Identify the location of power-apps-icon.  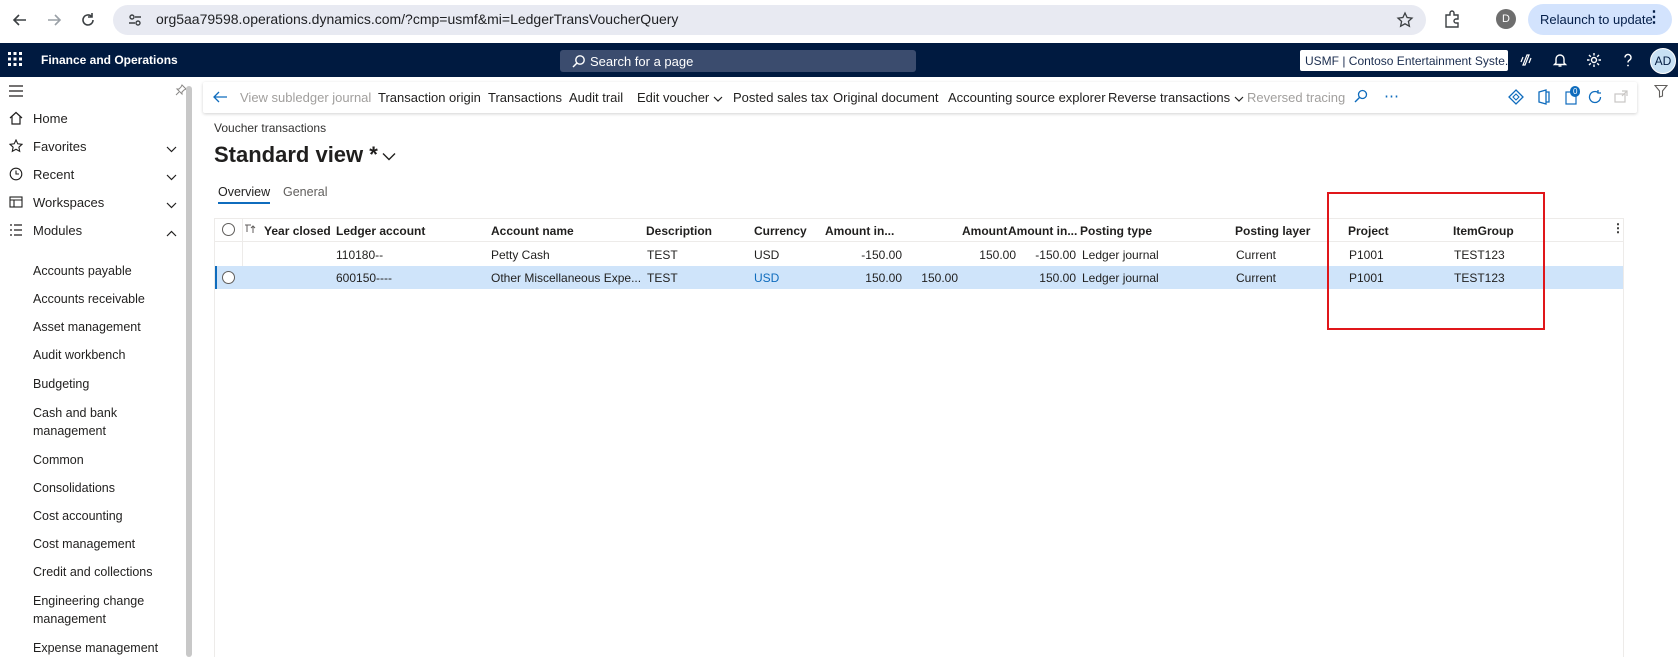
(1516, 98).